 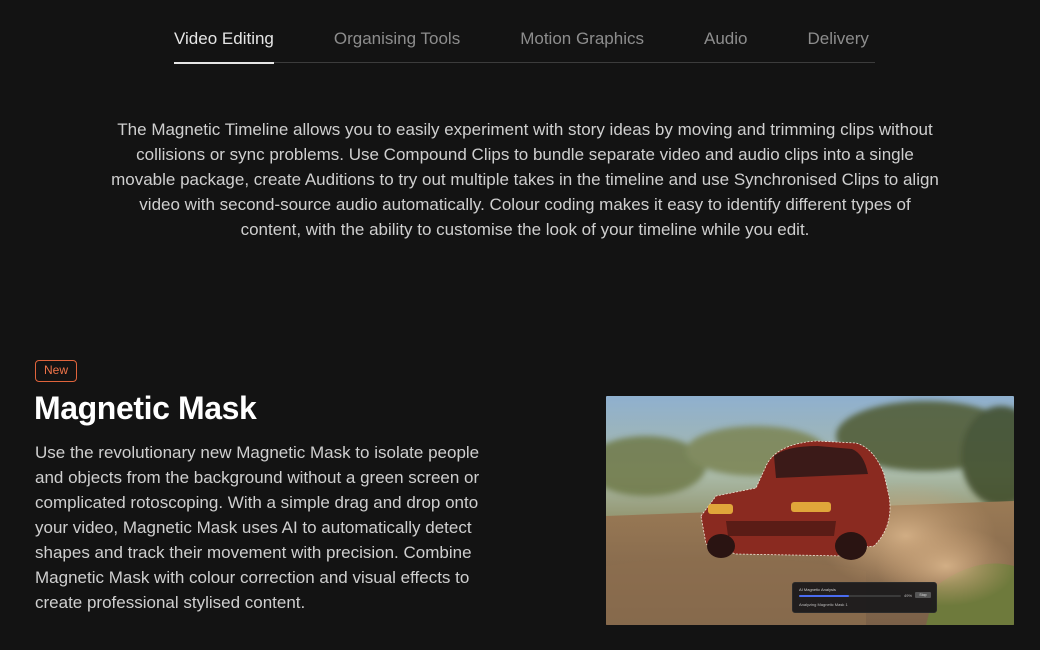 What do you see at coordinates (145, 408) in the screenshot?
I see `feature-title: Magnetic Mask` at bounding box center [145, 408].